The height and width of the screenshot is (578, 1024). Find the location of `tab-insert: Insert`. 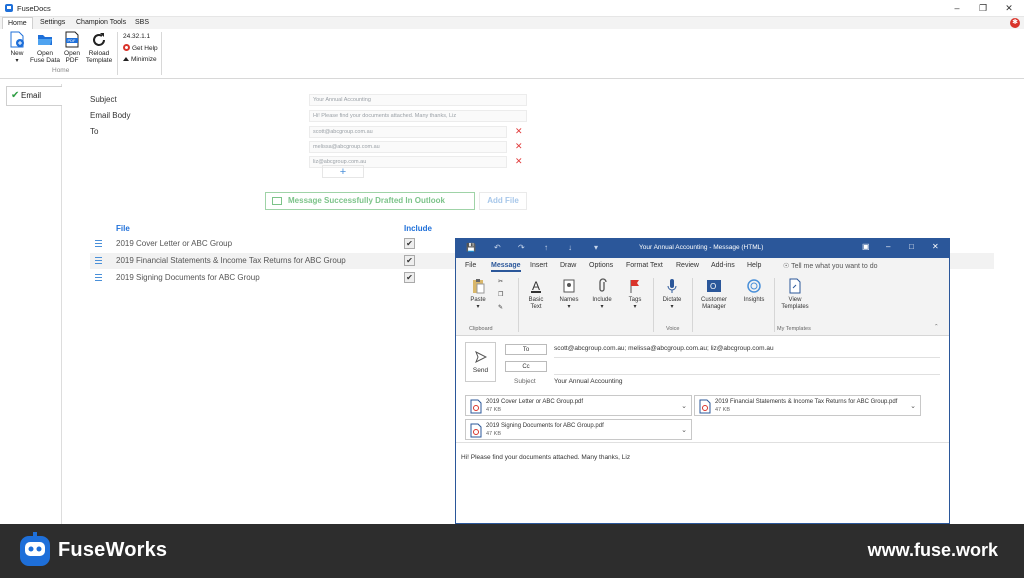

tab-insert: Insert is located at coordinates (539, 265).